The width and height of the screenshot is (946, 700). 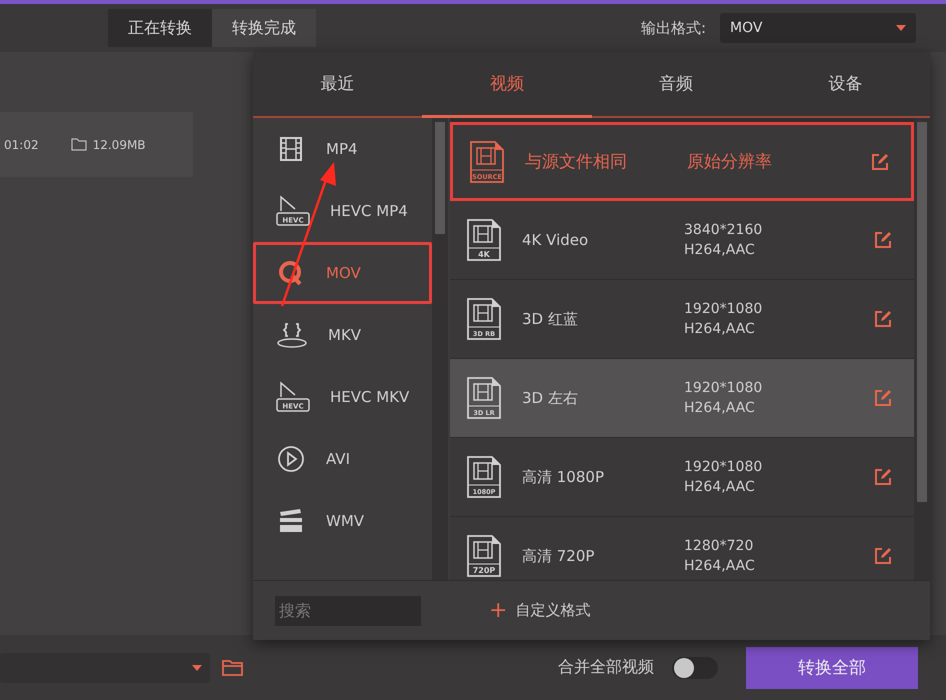 I want to click on duration-text: 01:02, so click(x=21, y=145).